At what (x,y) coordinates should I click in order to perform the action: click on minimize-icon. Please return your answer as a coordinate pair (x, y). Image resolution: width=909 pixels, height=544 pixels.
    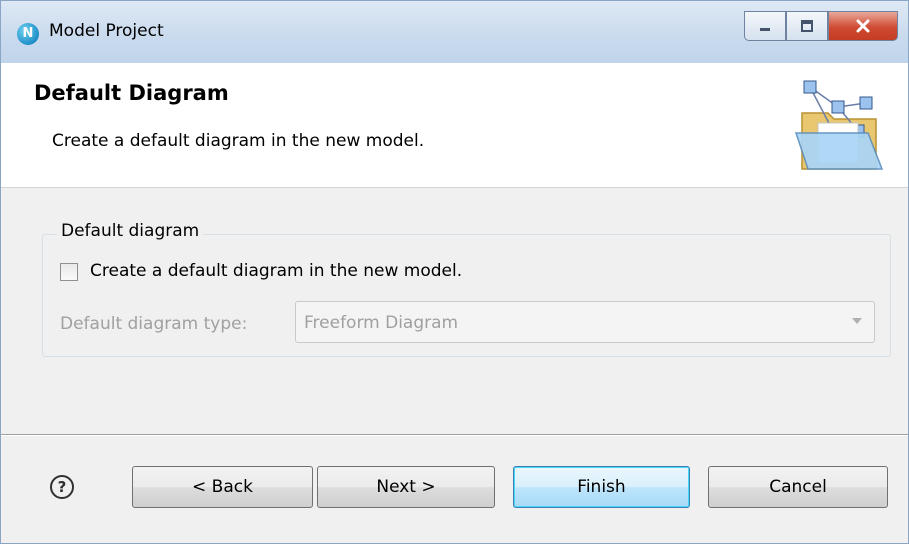
    Looking at the image, I should click on (765, 29).